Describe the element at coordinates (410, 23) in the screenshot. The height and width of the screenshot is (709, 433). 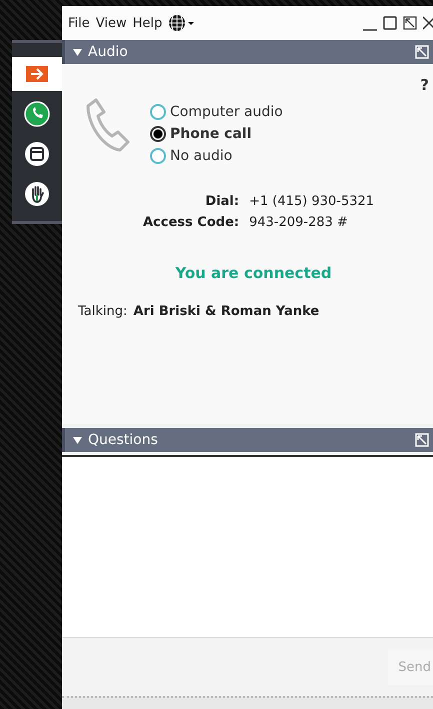
I see `pop-out-icon` at that location.